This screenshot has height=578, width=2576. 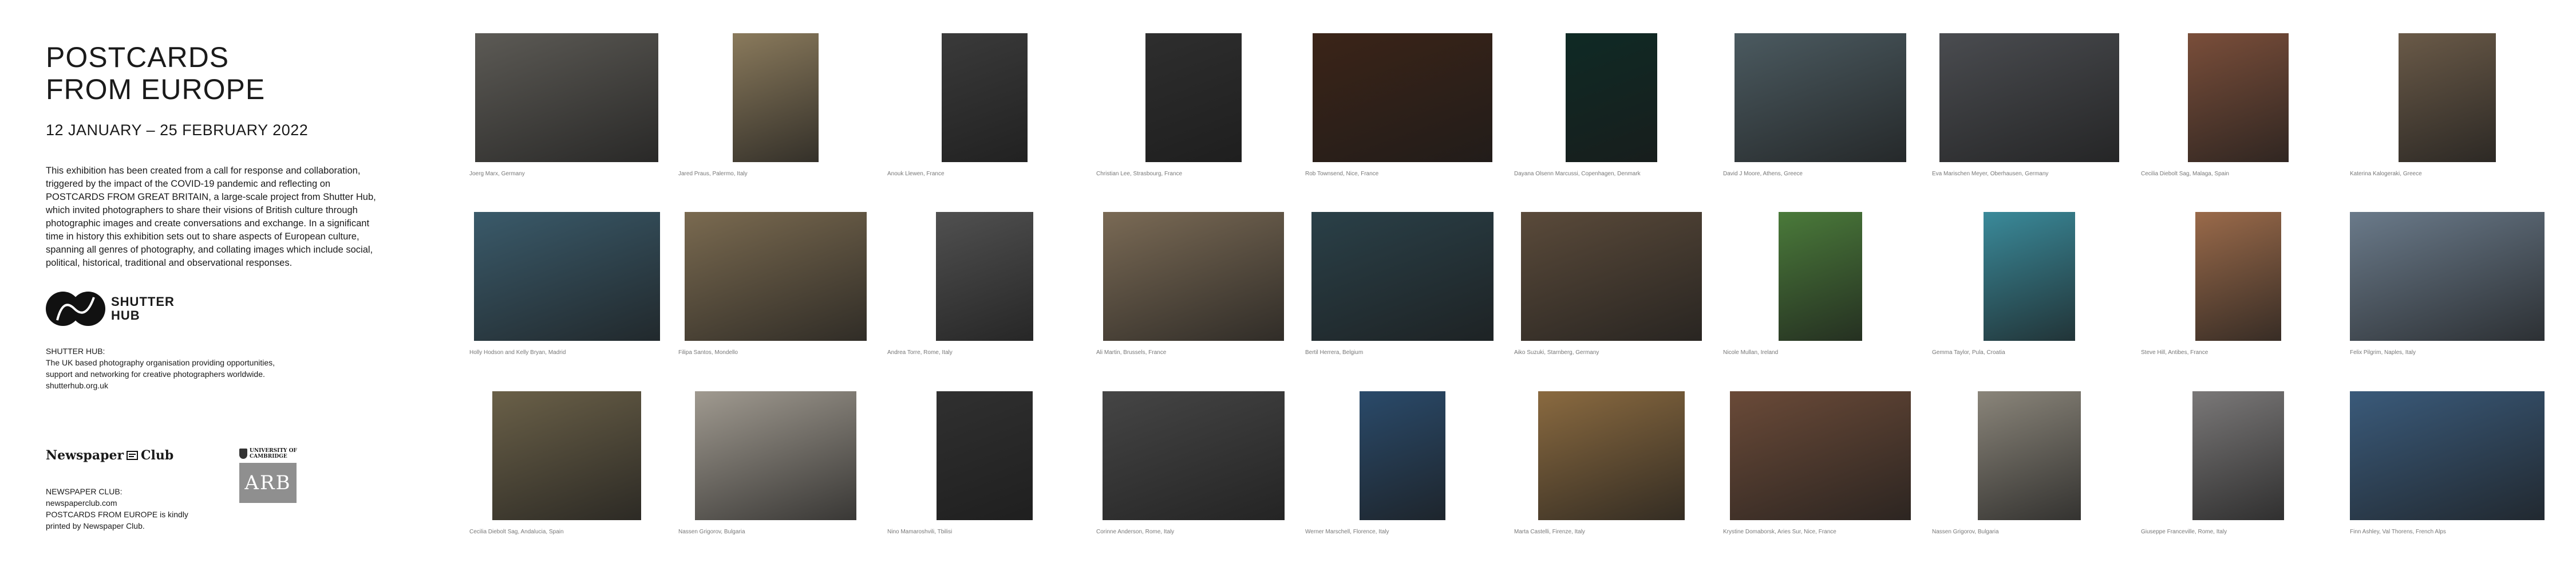 I want to click on cambridge-line-2: CAMBRIDGE, so click(x=268, y=456).